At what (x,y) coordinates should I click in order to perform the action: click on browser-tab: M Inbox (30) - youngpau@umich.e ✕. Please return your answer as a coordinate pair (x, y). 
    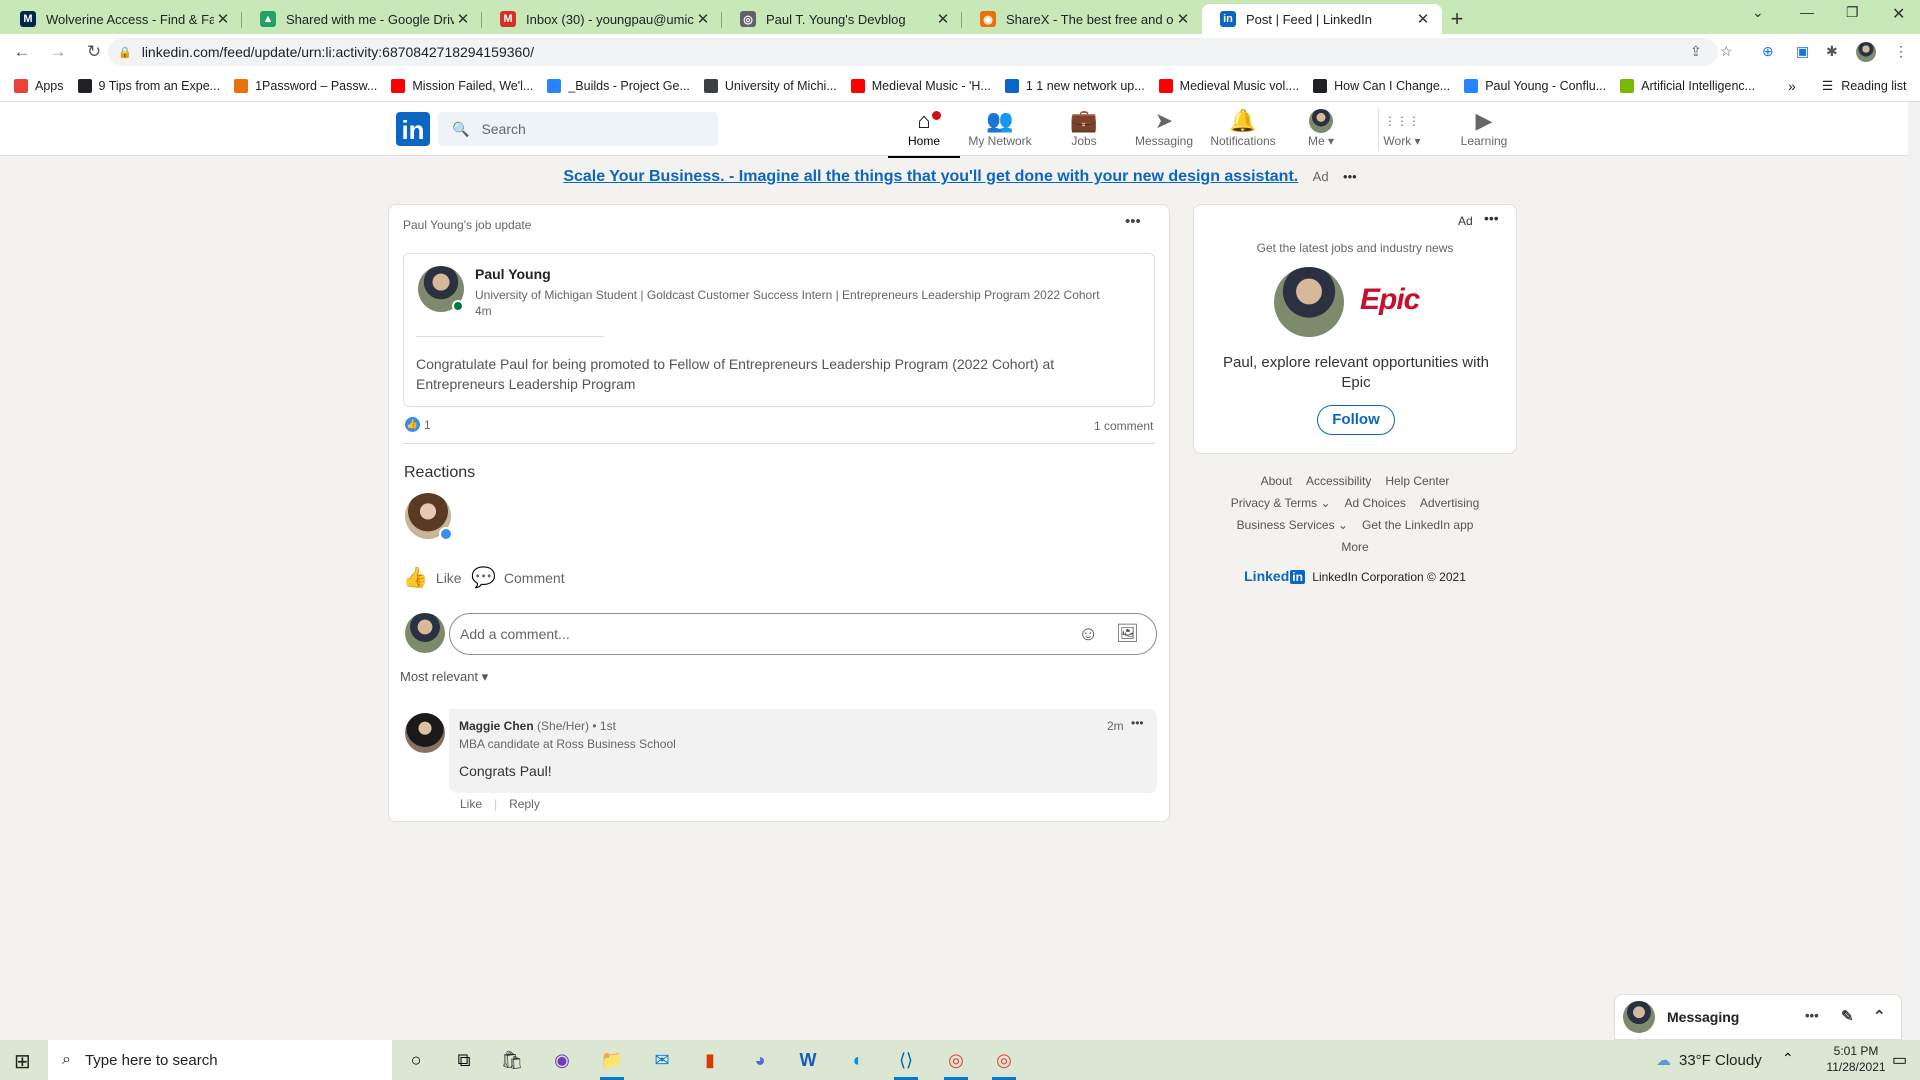
    Looking at the image, I should click on (602, 19).